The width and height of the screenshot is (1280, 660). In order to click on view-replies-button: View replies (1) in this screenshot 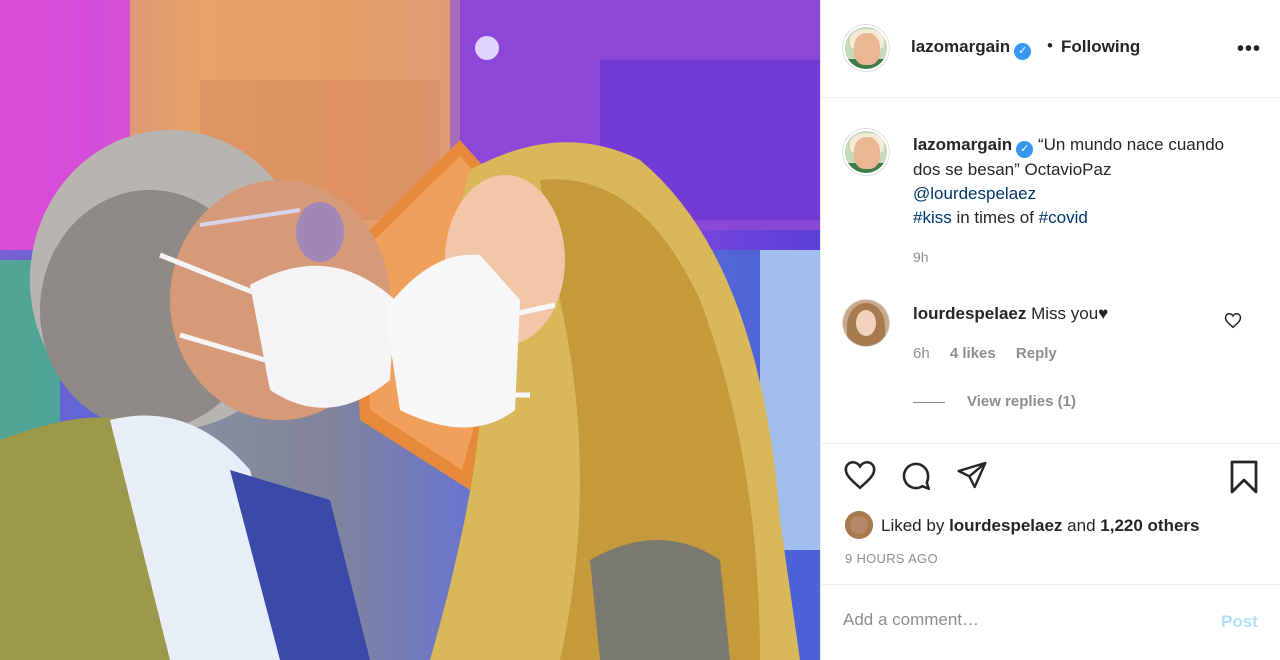, I will do `click(994, 401)`.